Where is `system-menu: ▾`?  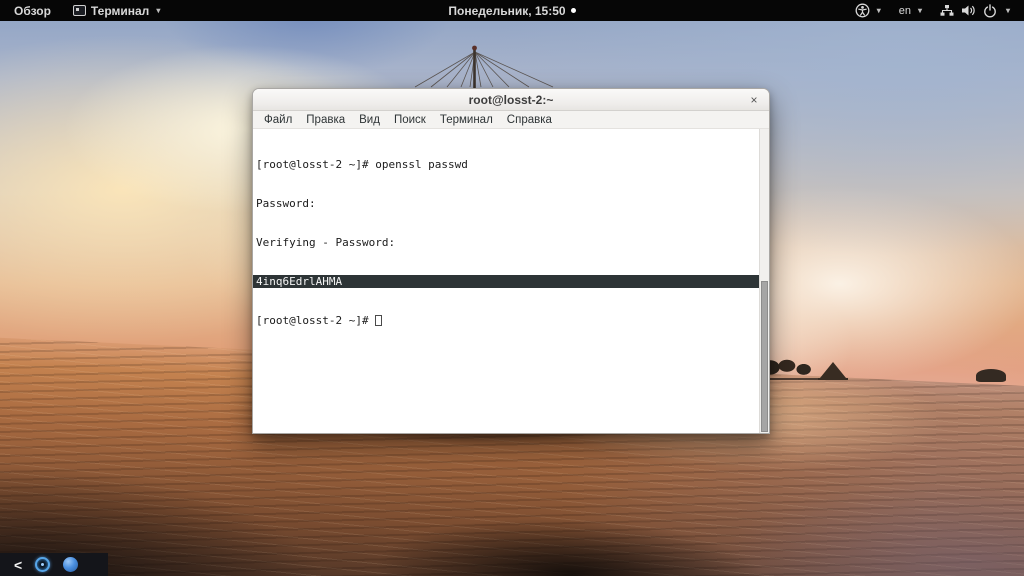 system-menu: ▾ is located at coordinates (975, 10).